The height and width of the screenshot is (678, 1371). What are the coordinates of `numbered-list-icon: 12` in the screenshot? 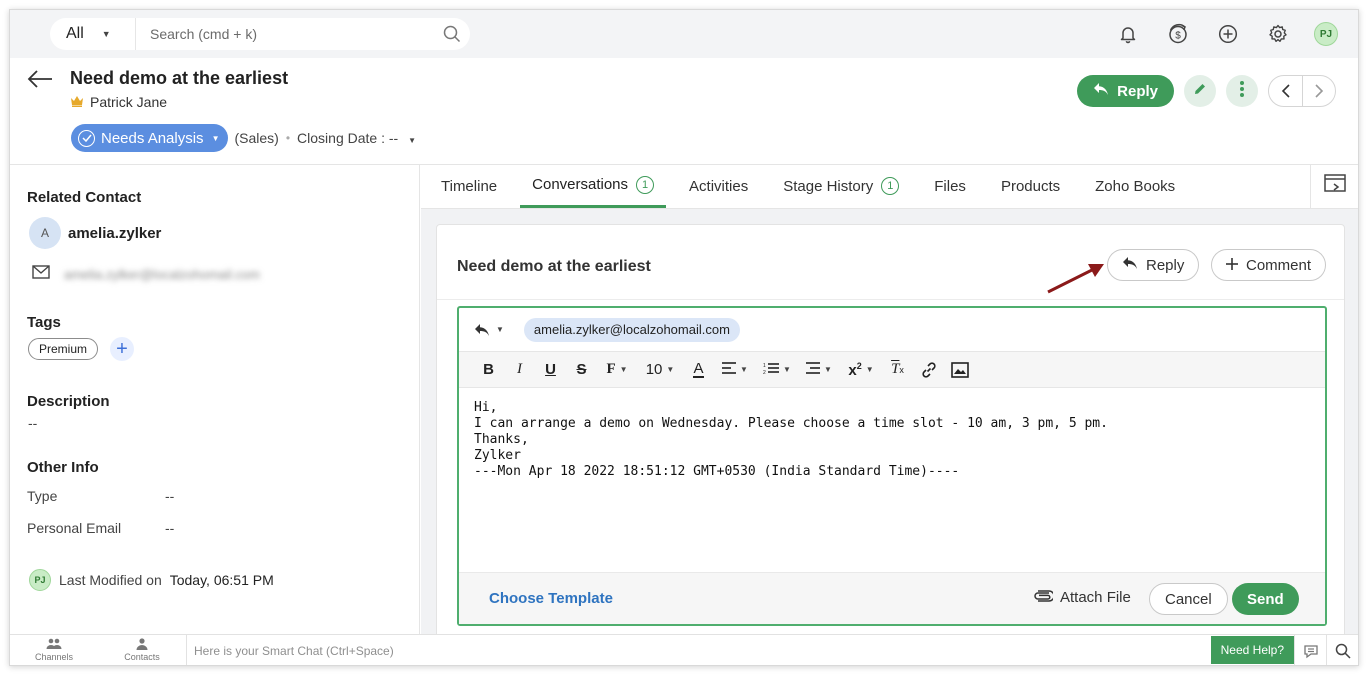 It's located at (771, 369).